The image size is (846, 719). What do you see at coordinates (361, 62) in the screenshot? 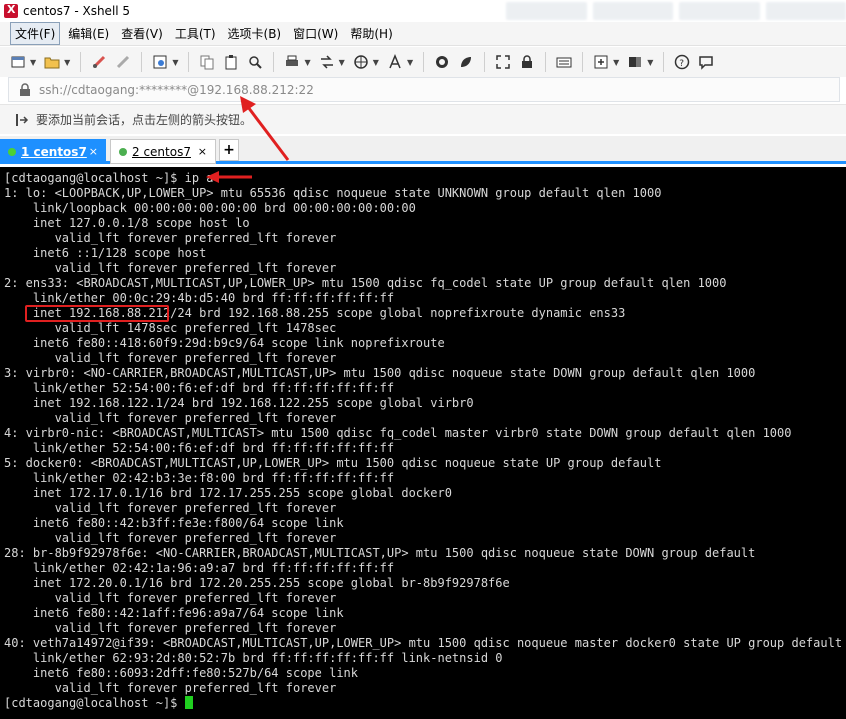
I see `globe-icon` at bounding box center [361, 62].